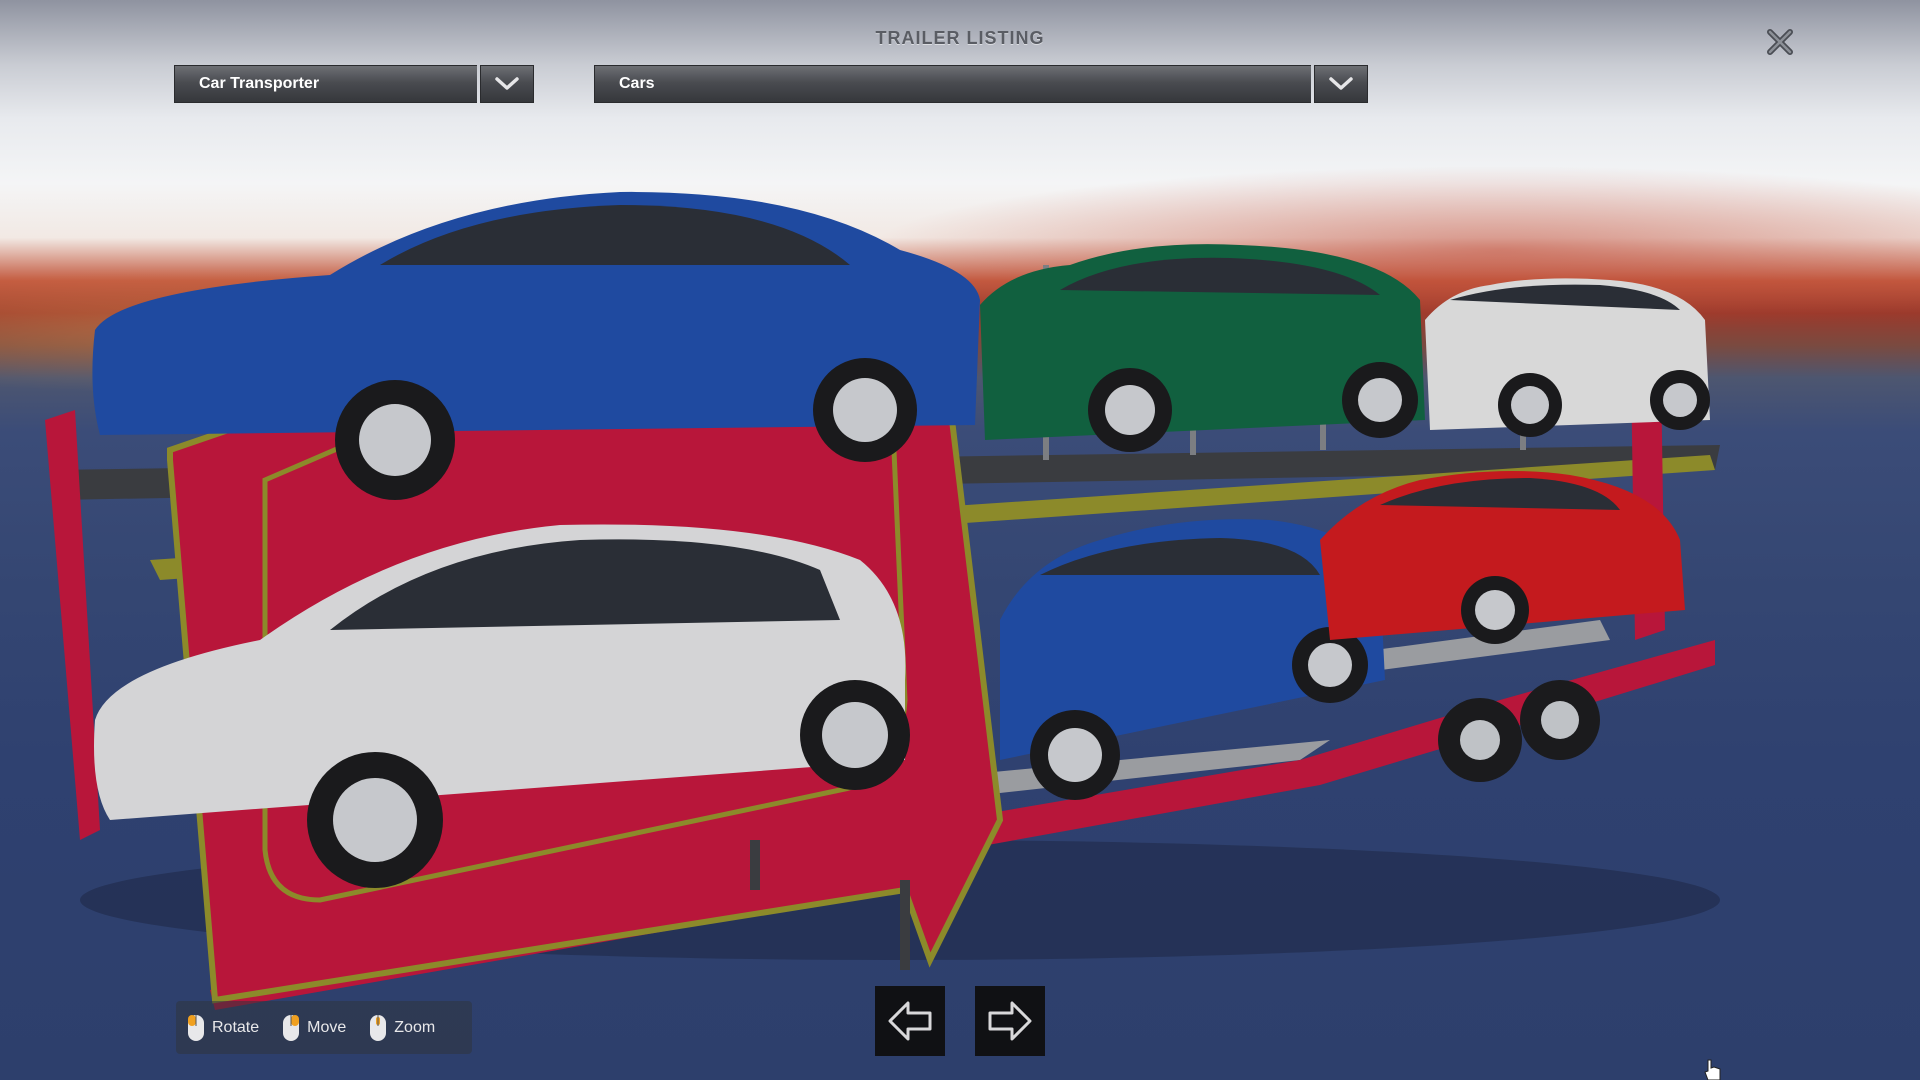  I want to click on hand-cursor-icon, so click(1712, 1069).